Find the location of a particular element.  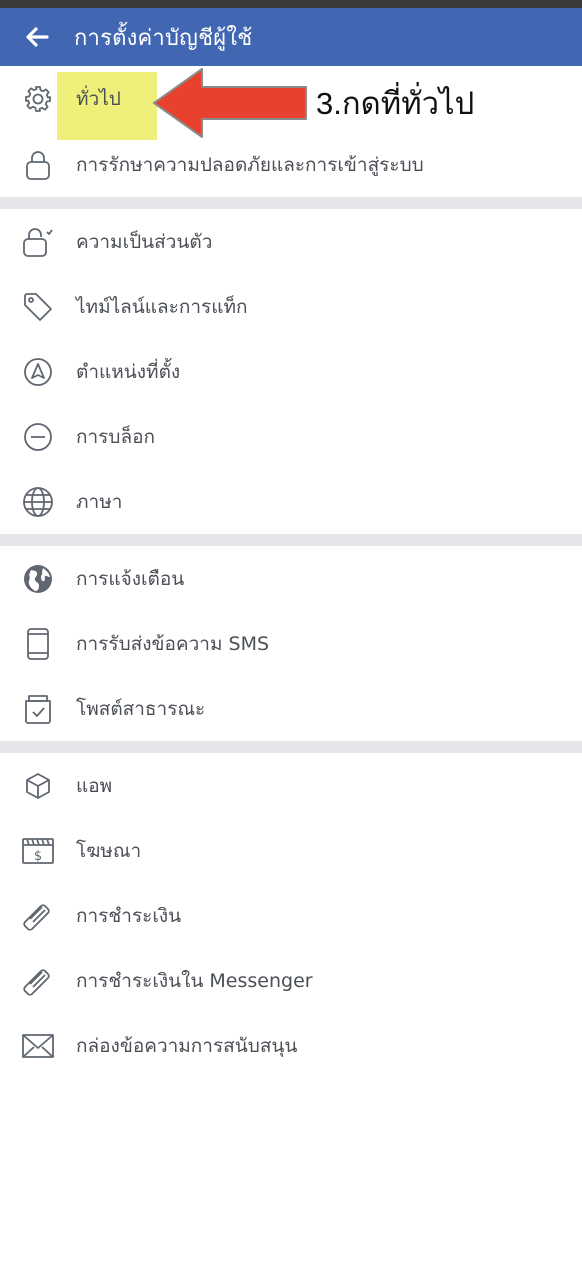

cube-icon is located at coordinates (38, 786).